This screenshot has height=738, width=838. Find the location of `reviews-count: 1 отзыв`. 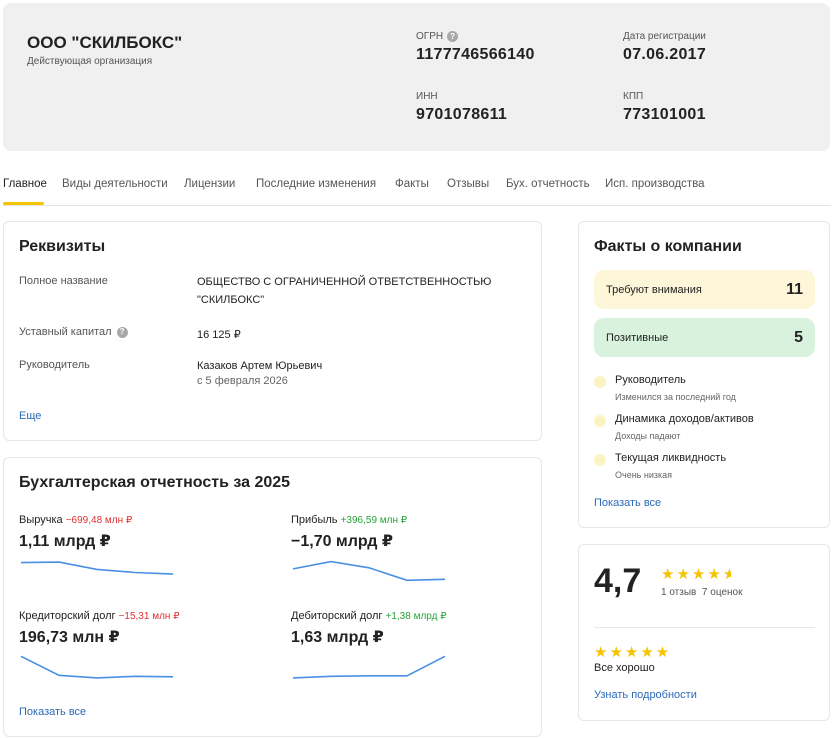

reviews-count: 1 отзыв is located at coordinates (678, 592).